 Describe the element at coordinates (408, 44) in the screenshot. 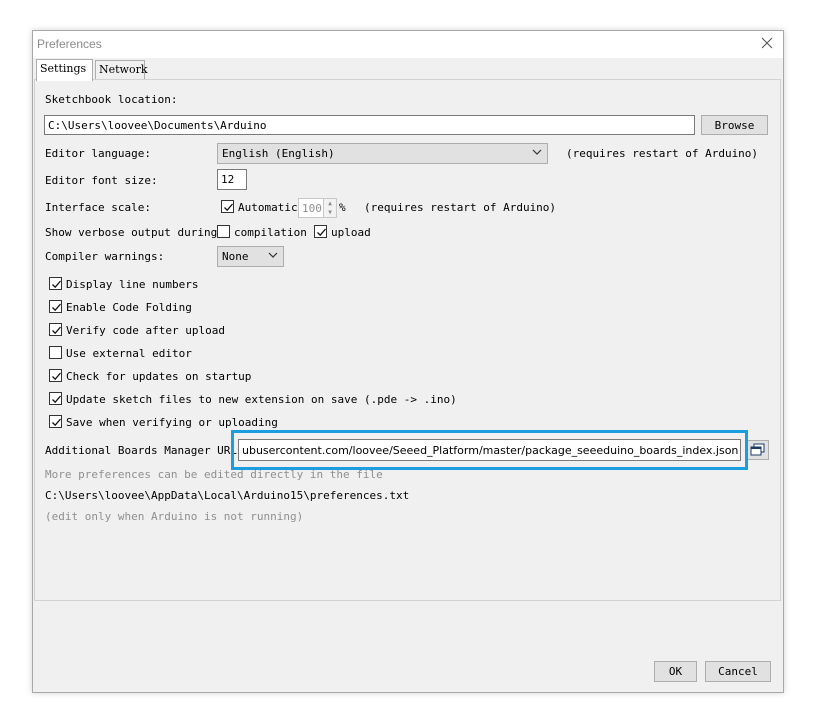

I see `title-bar: Preferences` at that location.